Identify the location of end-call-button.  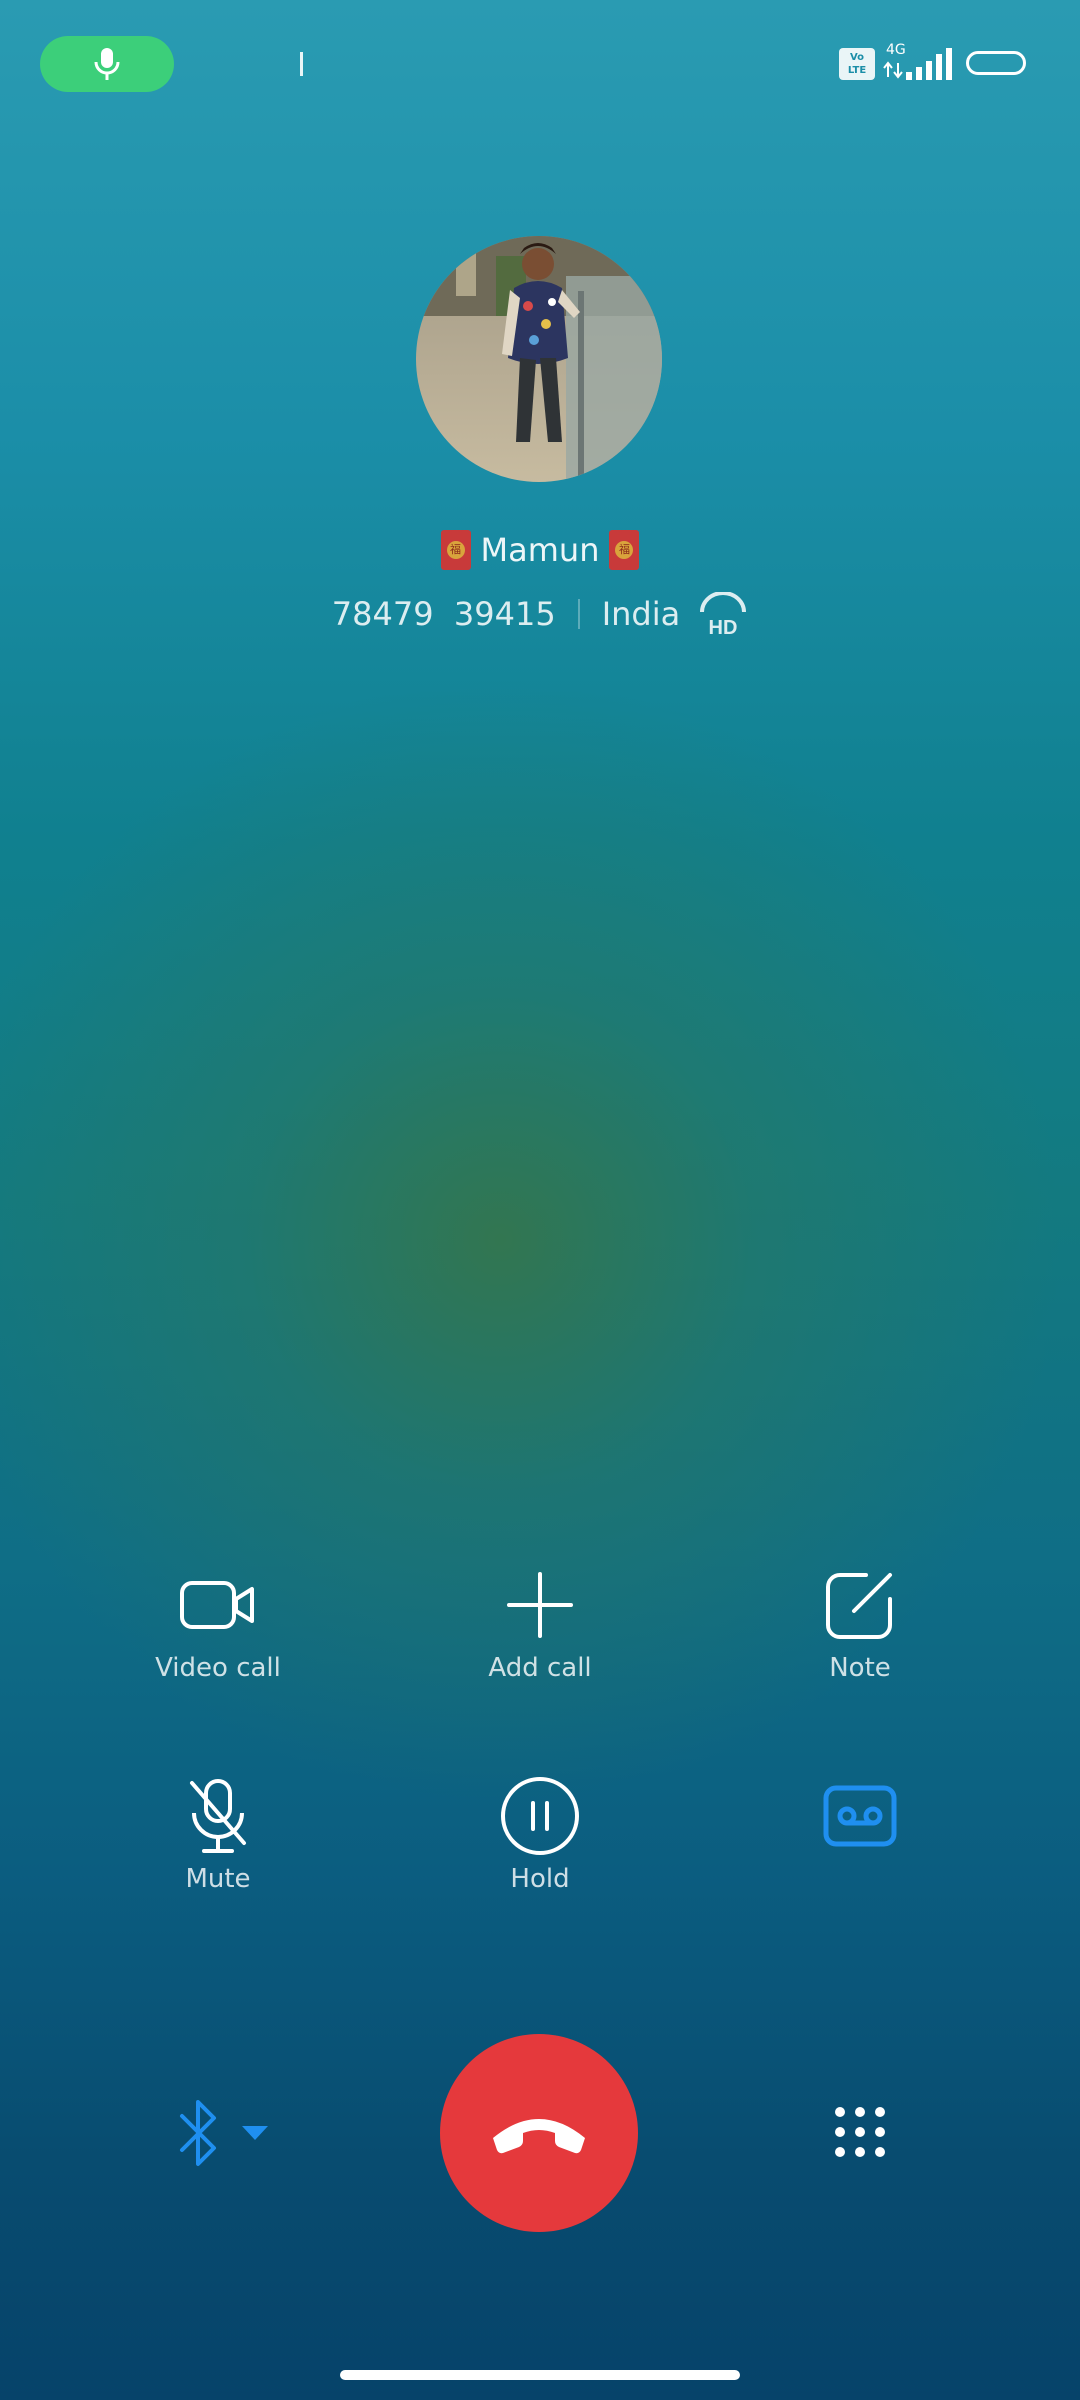
(539, 2133).